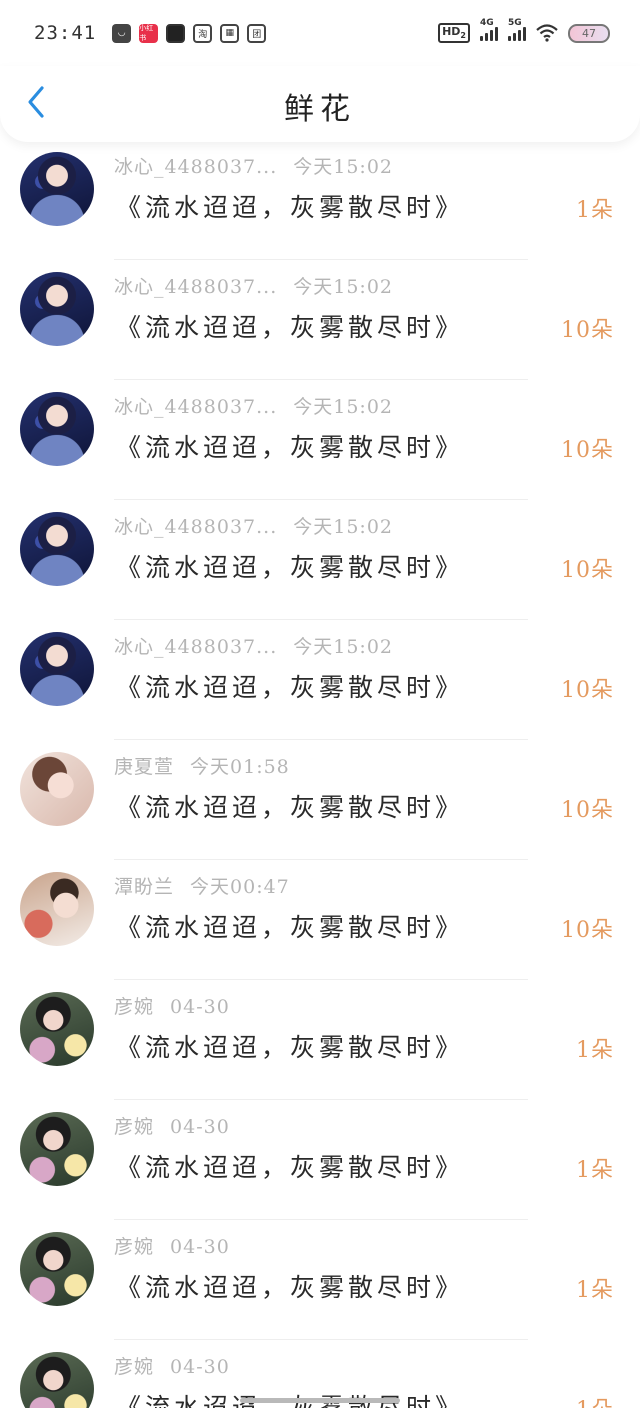 This screenshot has width=640, height=1408. What do you see at coordinates (517, 29) in the screenshot?
I see `signal-5g-icon: 5G` at bounding box center [517, 29].